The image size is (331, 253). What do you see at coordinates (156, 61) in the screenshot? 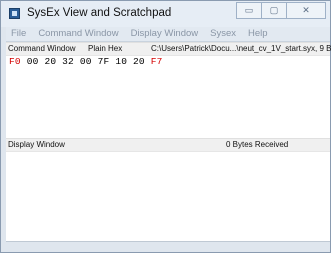
I see `hex-byte: F7` at bounding box center [156, 61].